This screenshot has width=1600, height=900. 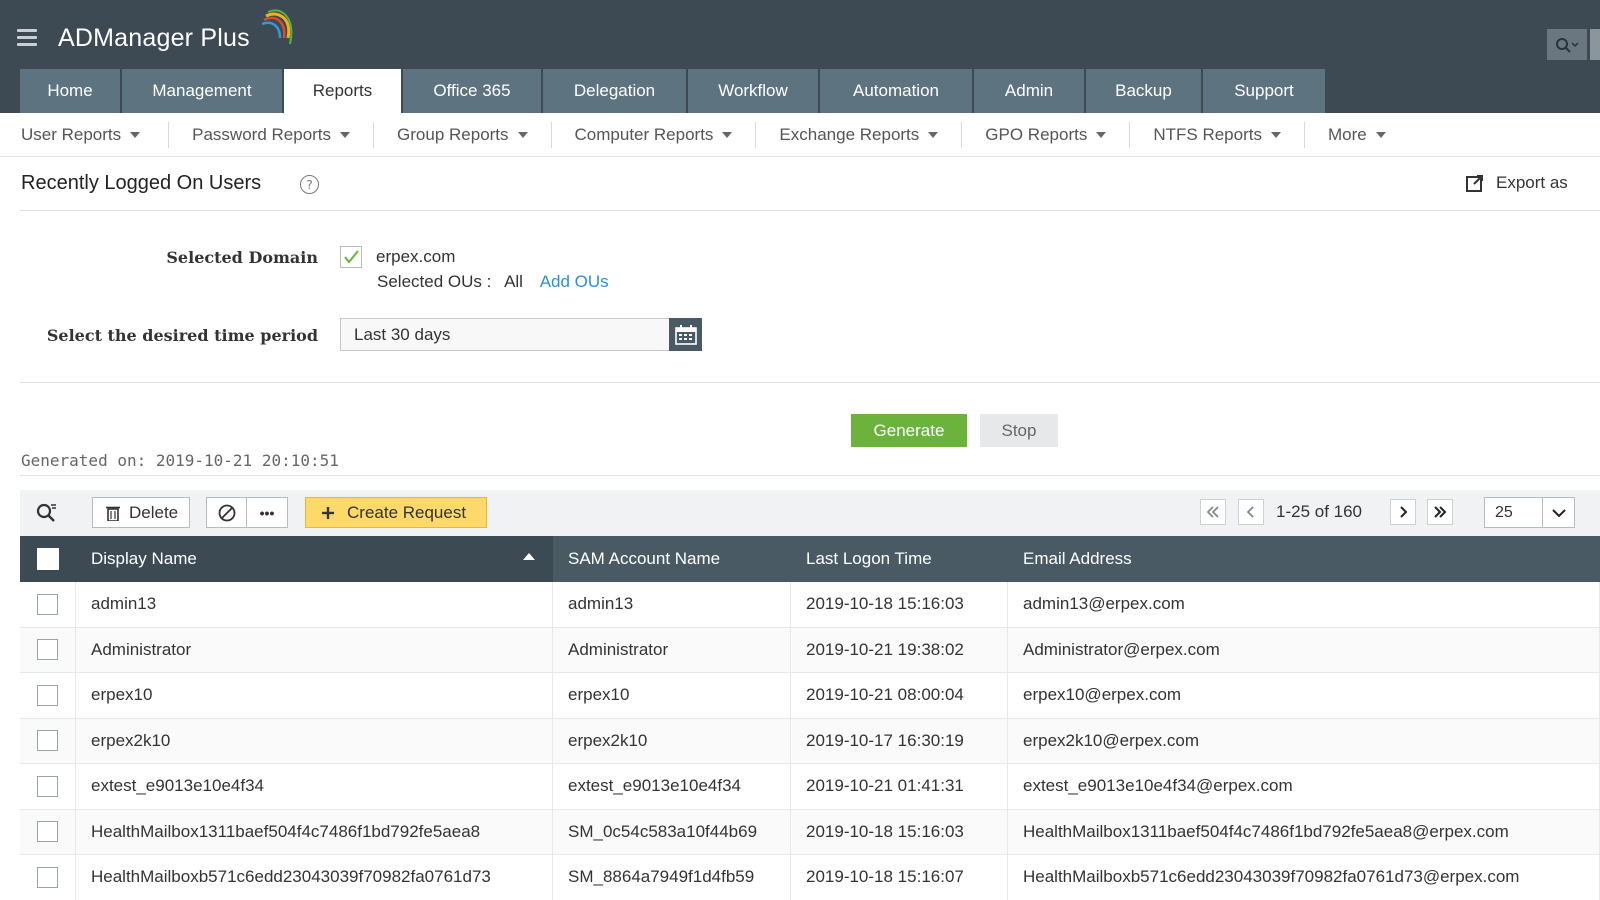 I want to click on disable-button, so click(x=227, y=512).